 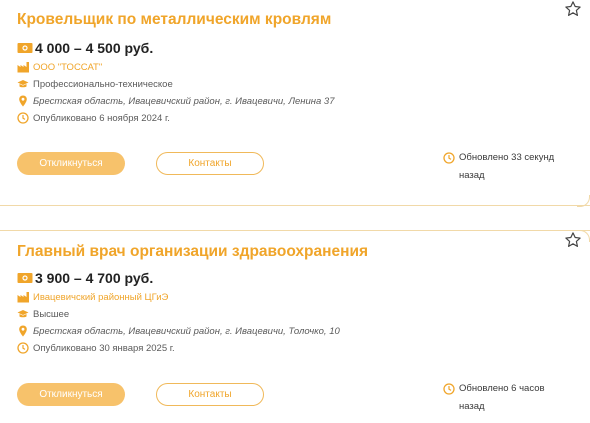 What do you see at coordinates (94, 48) in the screenshot?
I see `salary: 4 000 – 4 500 руб.` at bounding box center [94, 48].